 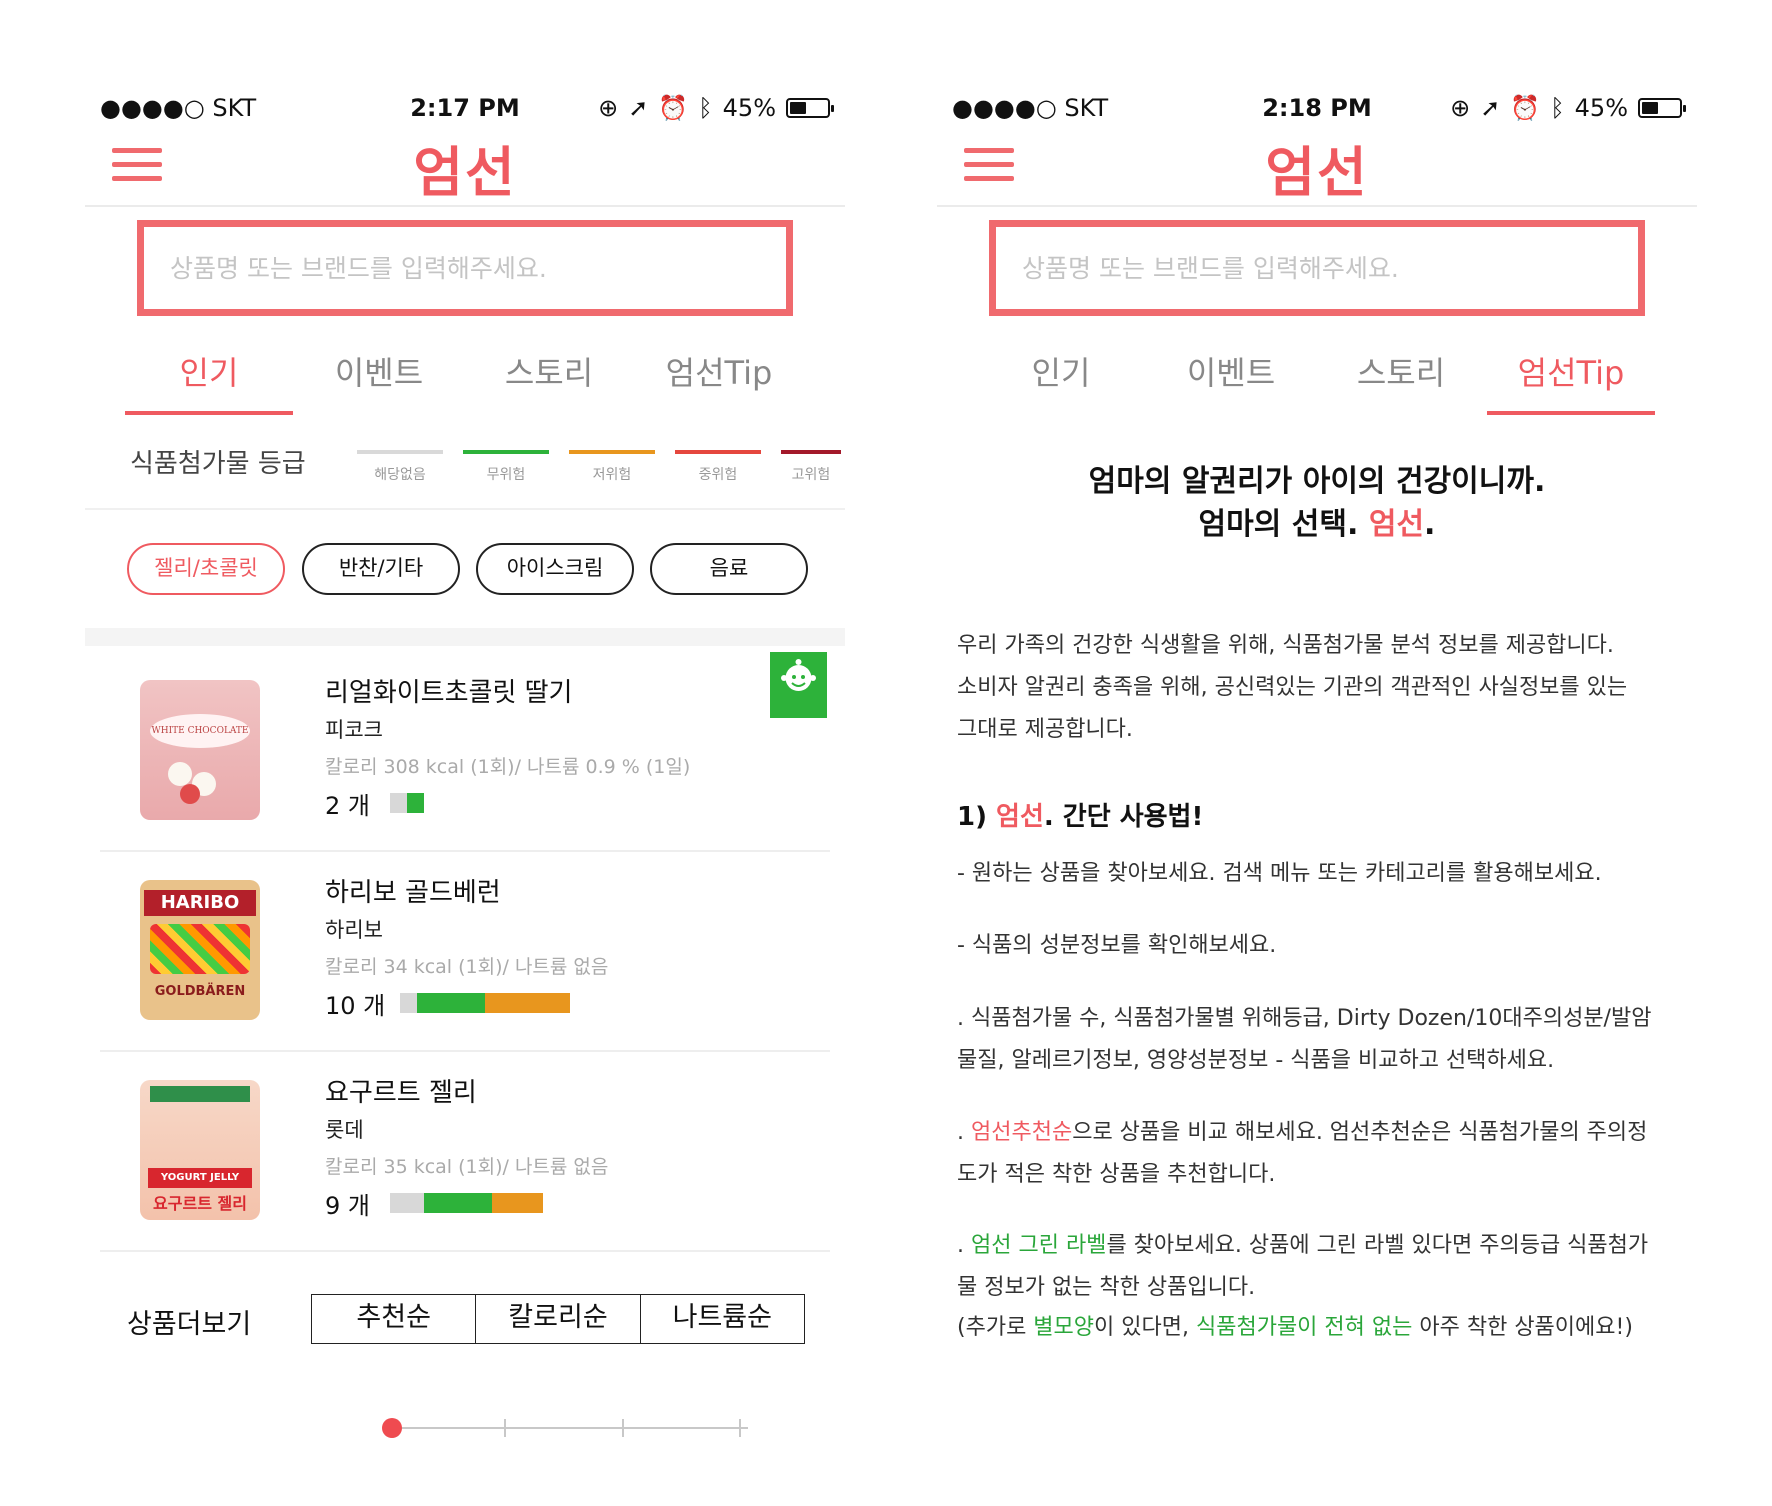 I want to click on tip-ingredients: - 식품의 성분정보를 확인해보세요., so click(x=1117, y=945).